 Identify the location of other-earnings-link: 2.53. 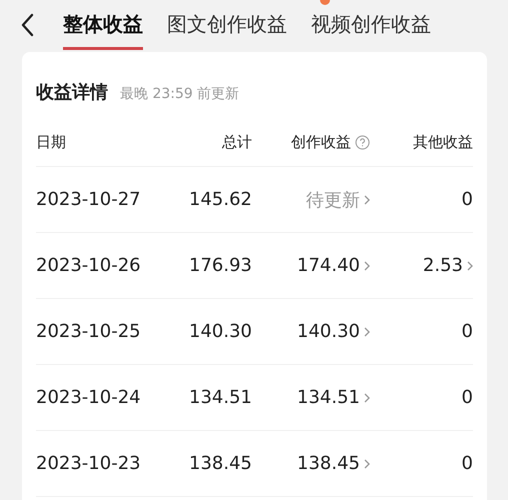
(447, 265).